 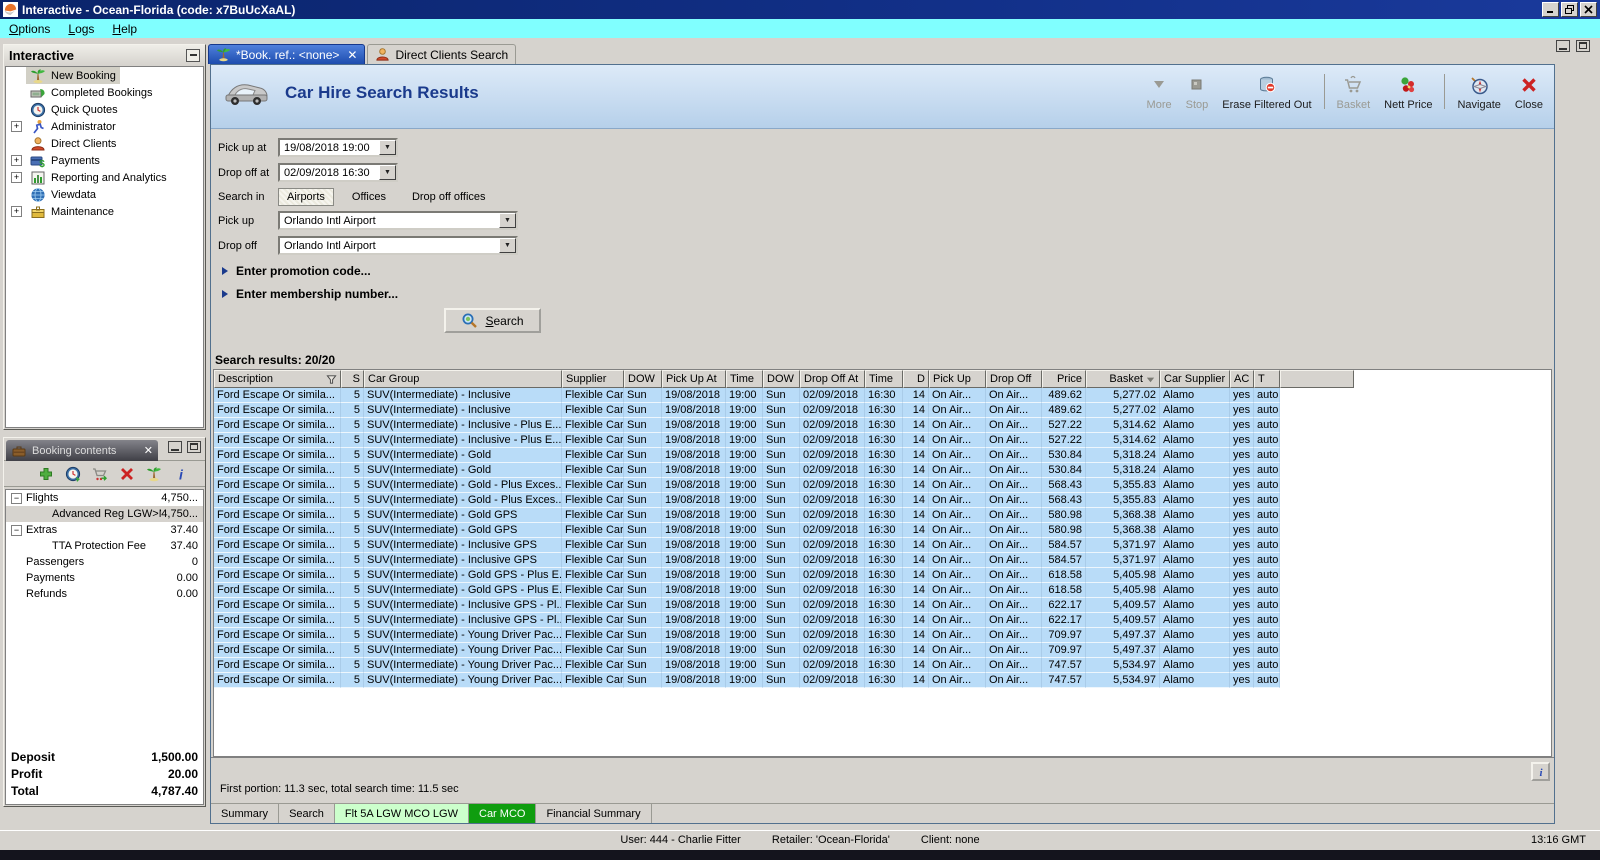 What do you see at coordinates (1408, 91) in the screenshot?
I see `nett-price-button: Nett Price` at bounding box center [1408, 91].